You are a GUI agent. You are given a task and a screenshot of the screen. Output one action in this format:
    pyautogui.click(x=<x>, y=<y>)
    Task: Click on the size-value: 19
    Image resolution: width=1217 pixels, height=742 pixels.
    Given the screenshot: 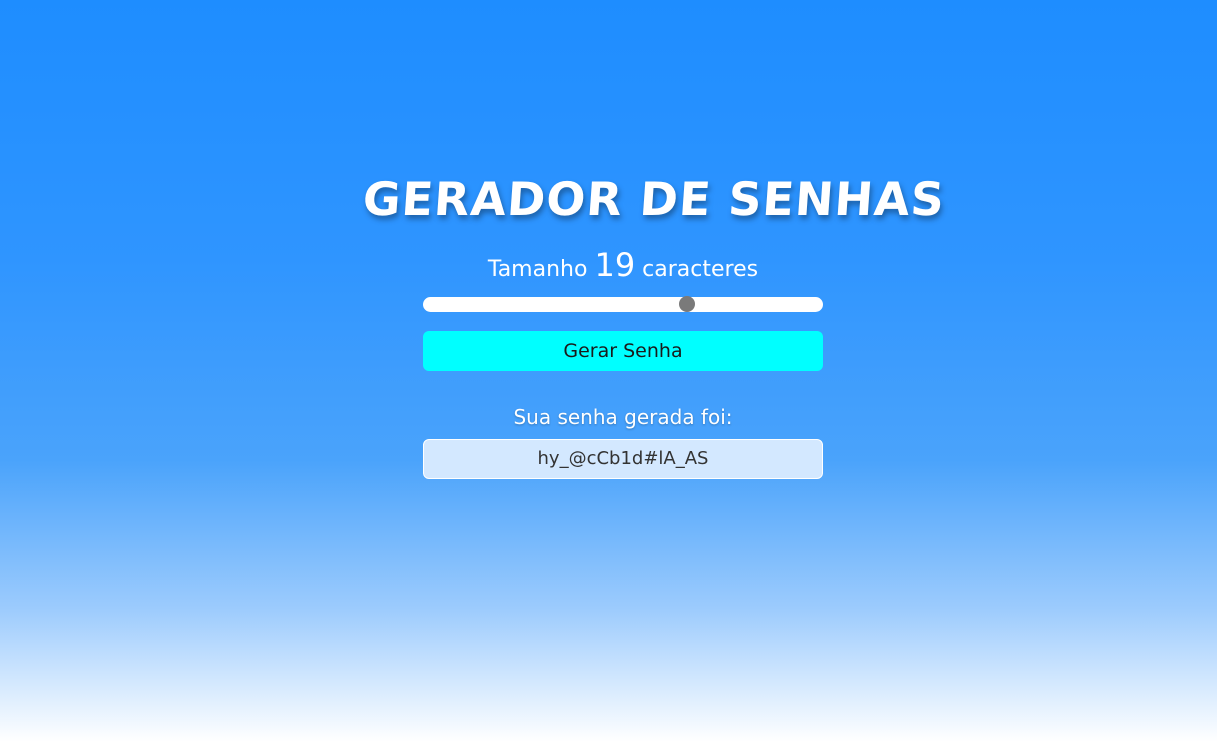 What is the action you would take?
    pyautogui.click(x=615, y=265)
    